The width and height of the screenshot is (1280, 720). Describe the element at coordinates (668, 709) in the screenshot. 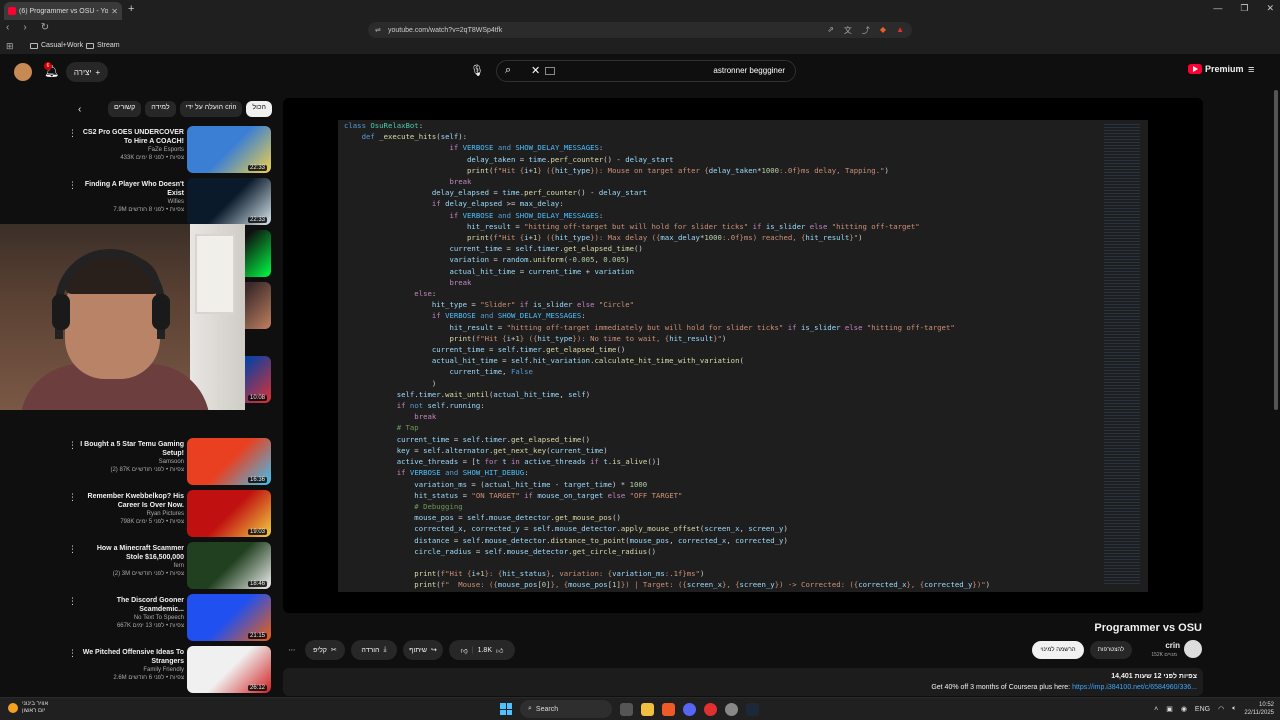

I see `brave-browser-icon` at that location.